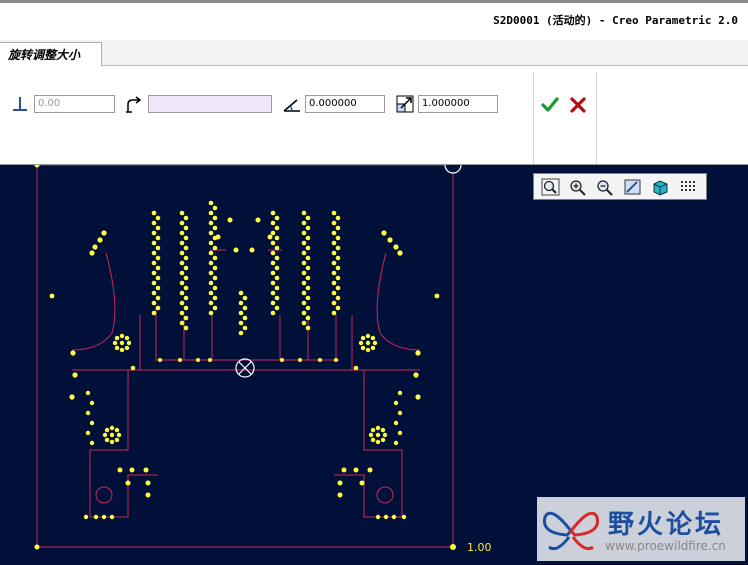 This screenshot has width=748, height=565. I want to click on reference-icon, so click(134, 104).